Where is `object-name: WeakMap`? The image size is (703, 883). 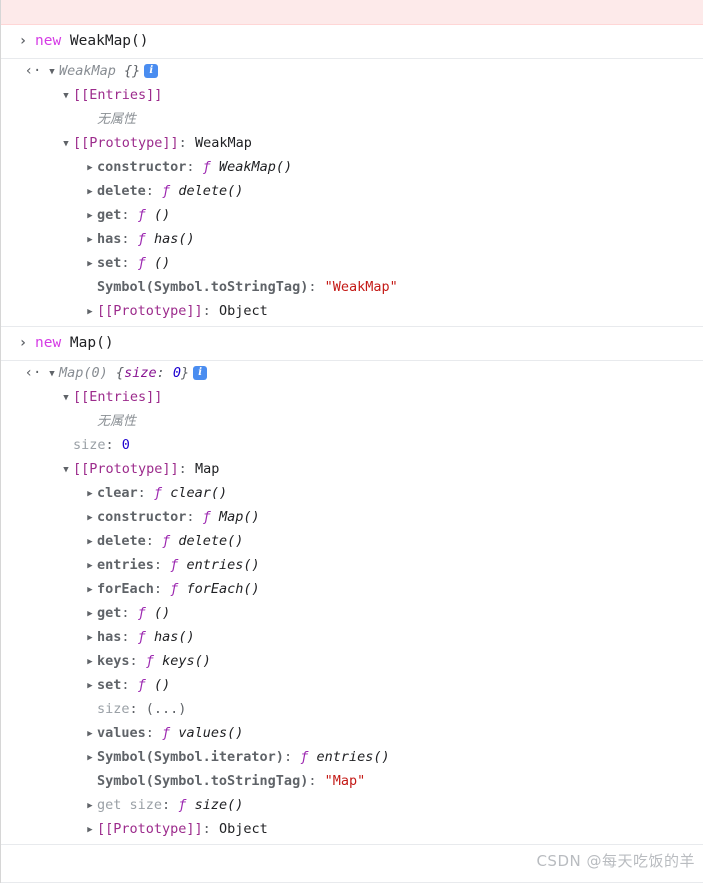 object-name: WeakMap is located at coordinates (87, 71).